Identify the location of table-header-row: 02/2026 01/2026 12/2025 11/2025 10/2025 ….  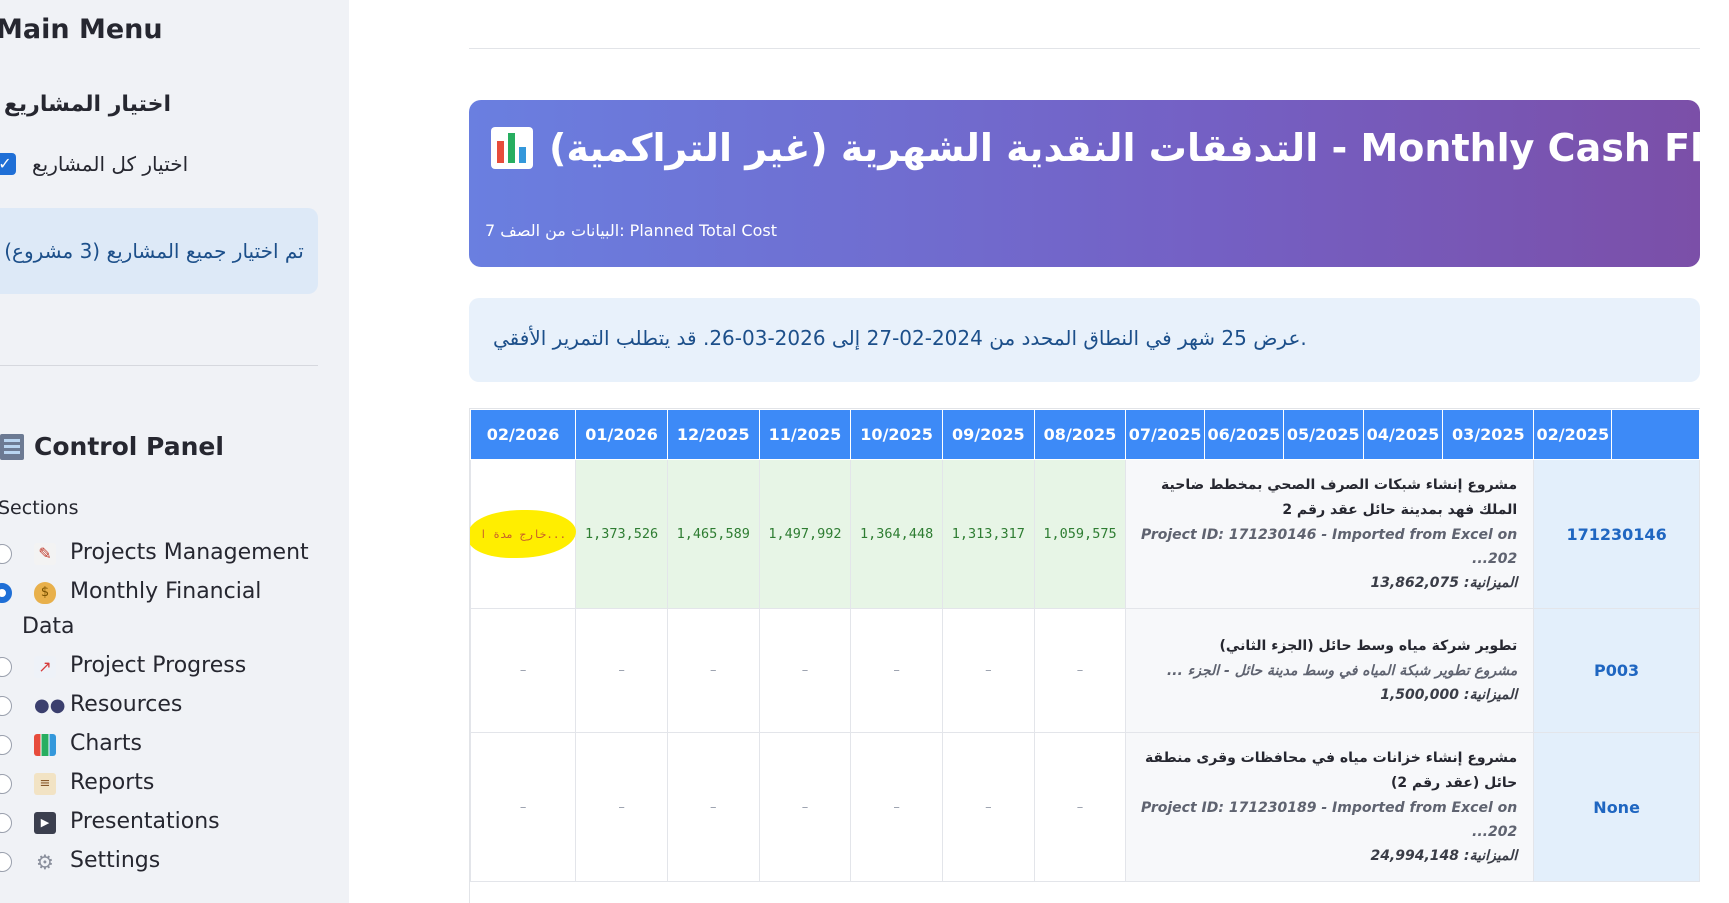
(1085, 434).